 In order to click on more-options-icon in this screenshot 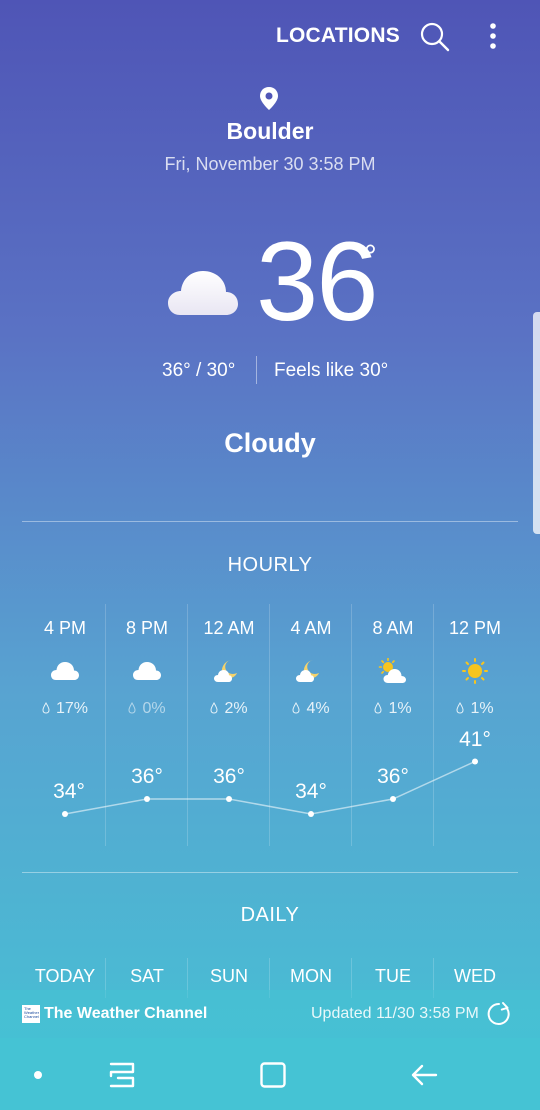, I will do `click(493, 37)`.